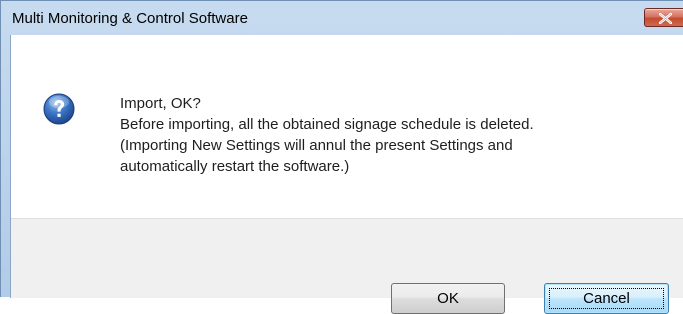 The width and height of the screenshot is (683, 314). I want to click on question-icon, so click(59, 109).